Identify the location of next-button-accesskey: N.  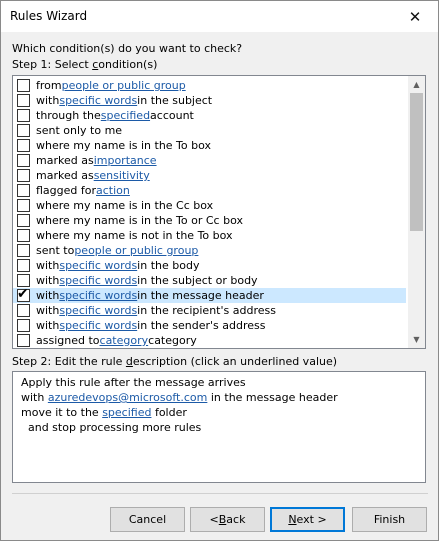
(292, 519).